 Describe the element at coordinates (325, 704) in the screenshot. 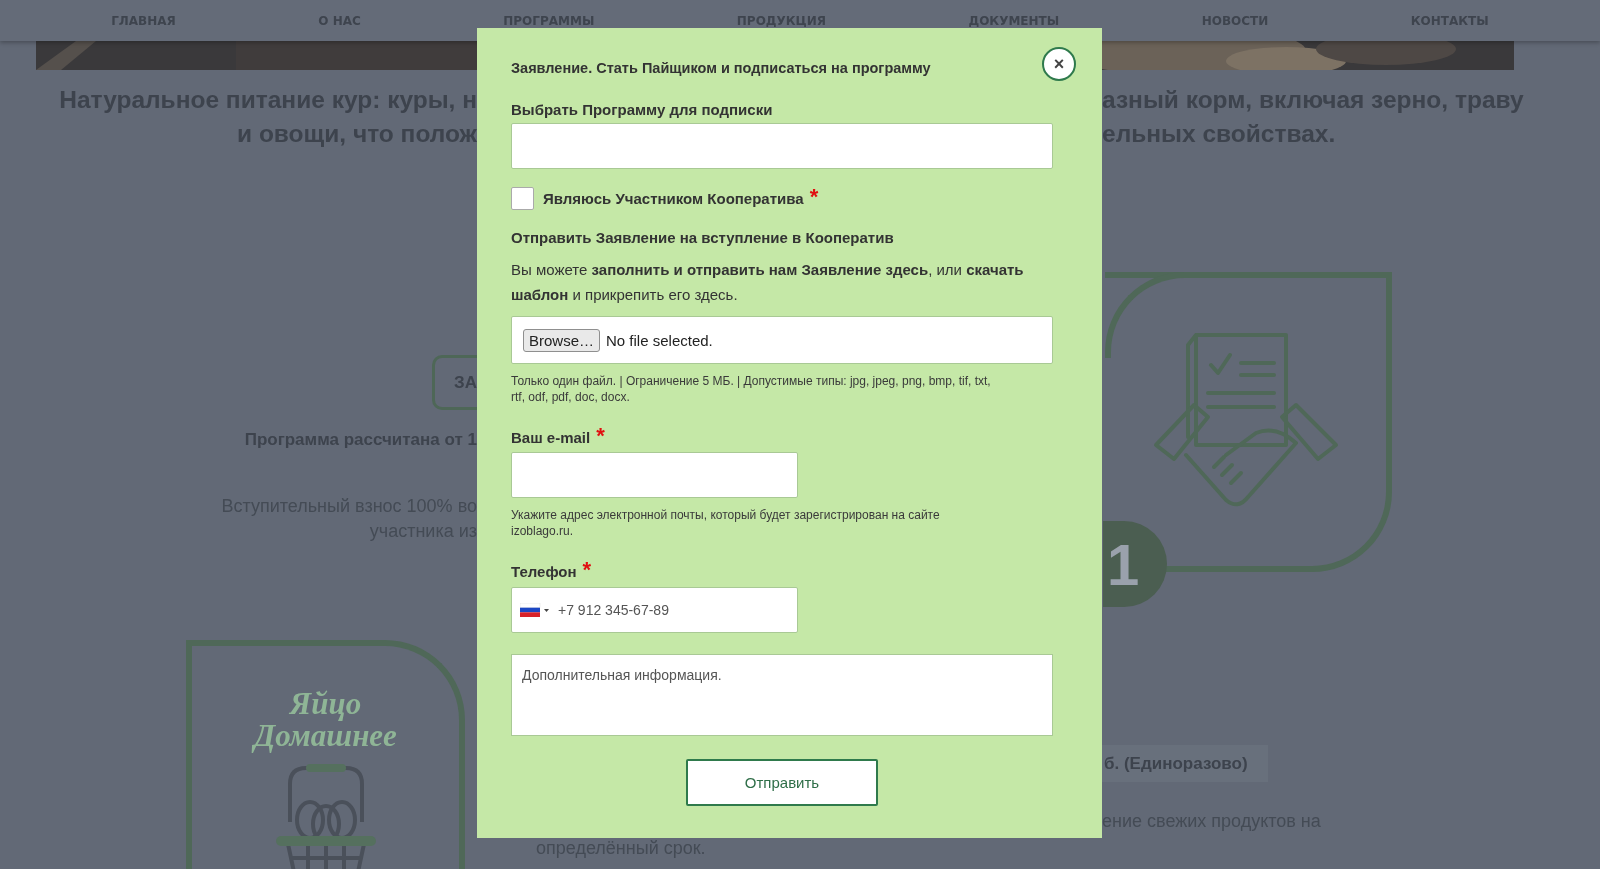

I see `logo-text: Яйцо` at that location.